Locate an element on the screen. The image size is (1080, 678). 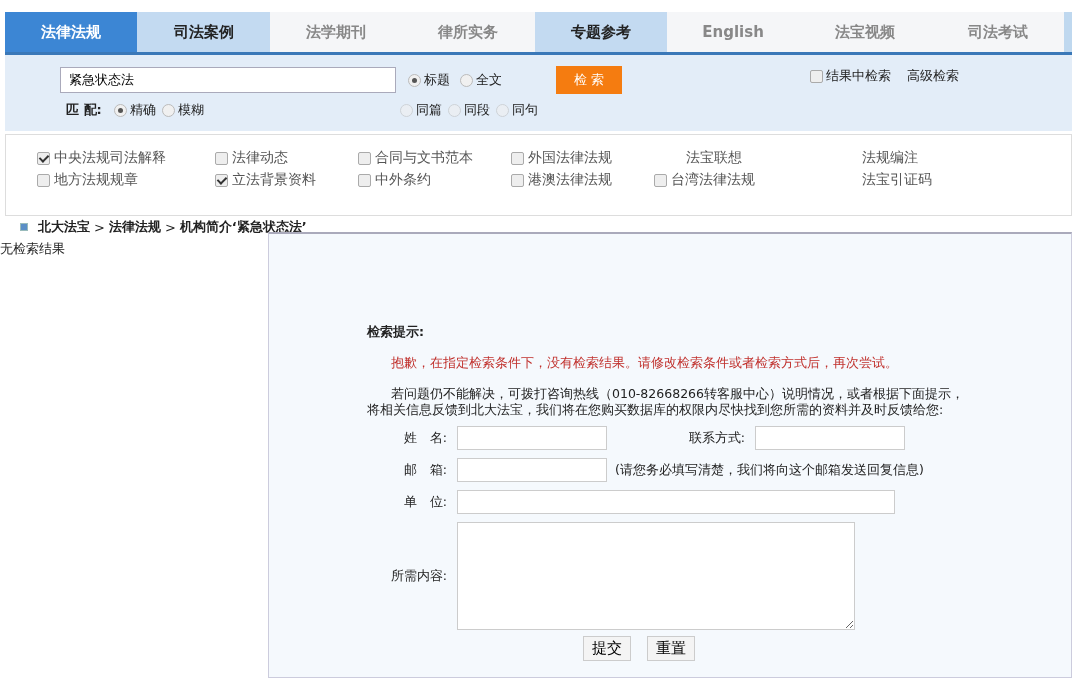
nav-tab: 司法案例 is located at coordinates (203, 32).